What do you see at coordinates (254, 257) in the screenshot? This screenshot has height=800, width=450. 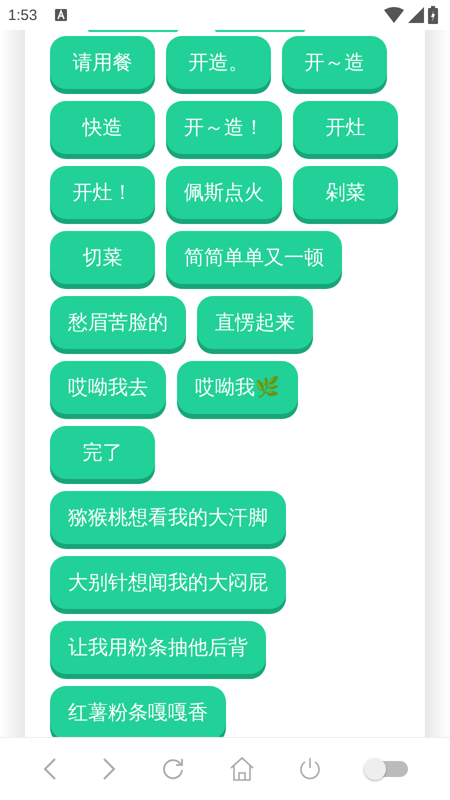 I see `phrase-button: 简简单单又一顿` at bounding box center [254, 257].